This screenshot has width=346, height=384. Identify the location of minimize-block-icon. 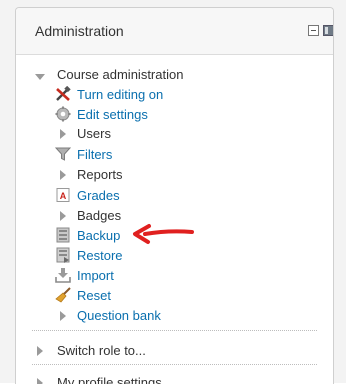
(313, 30).